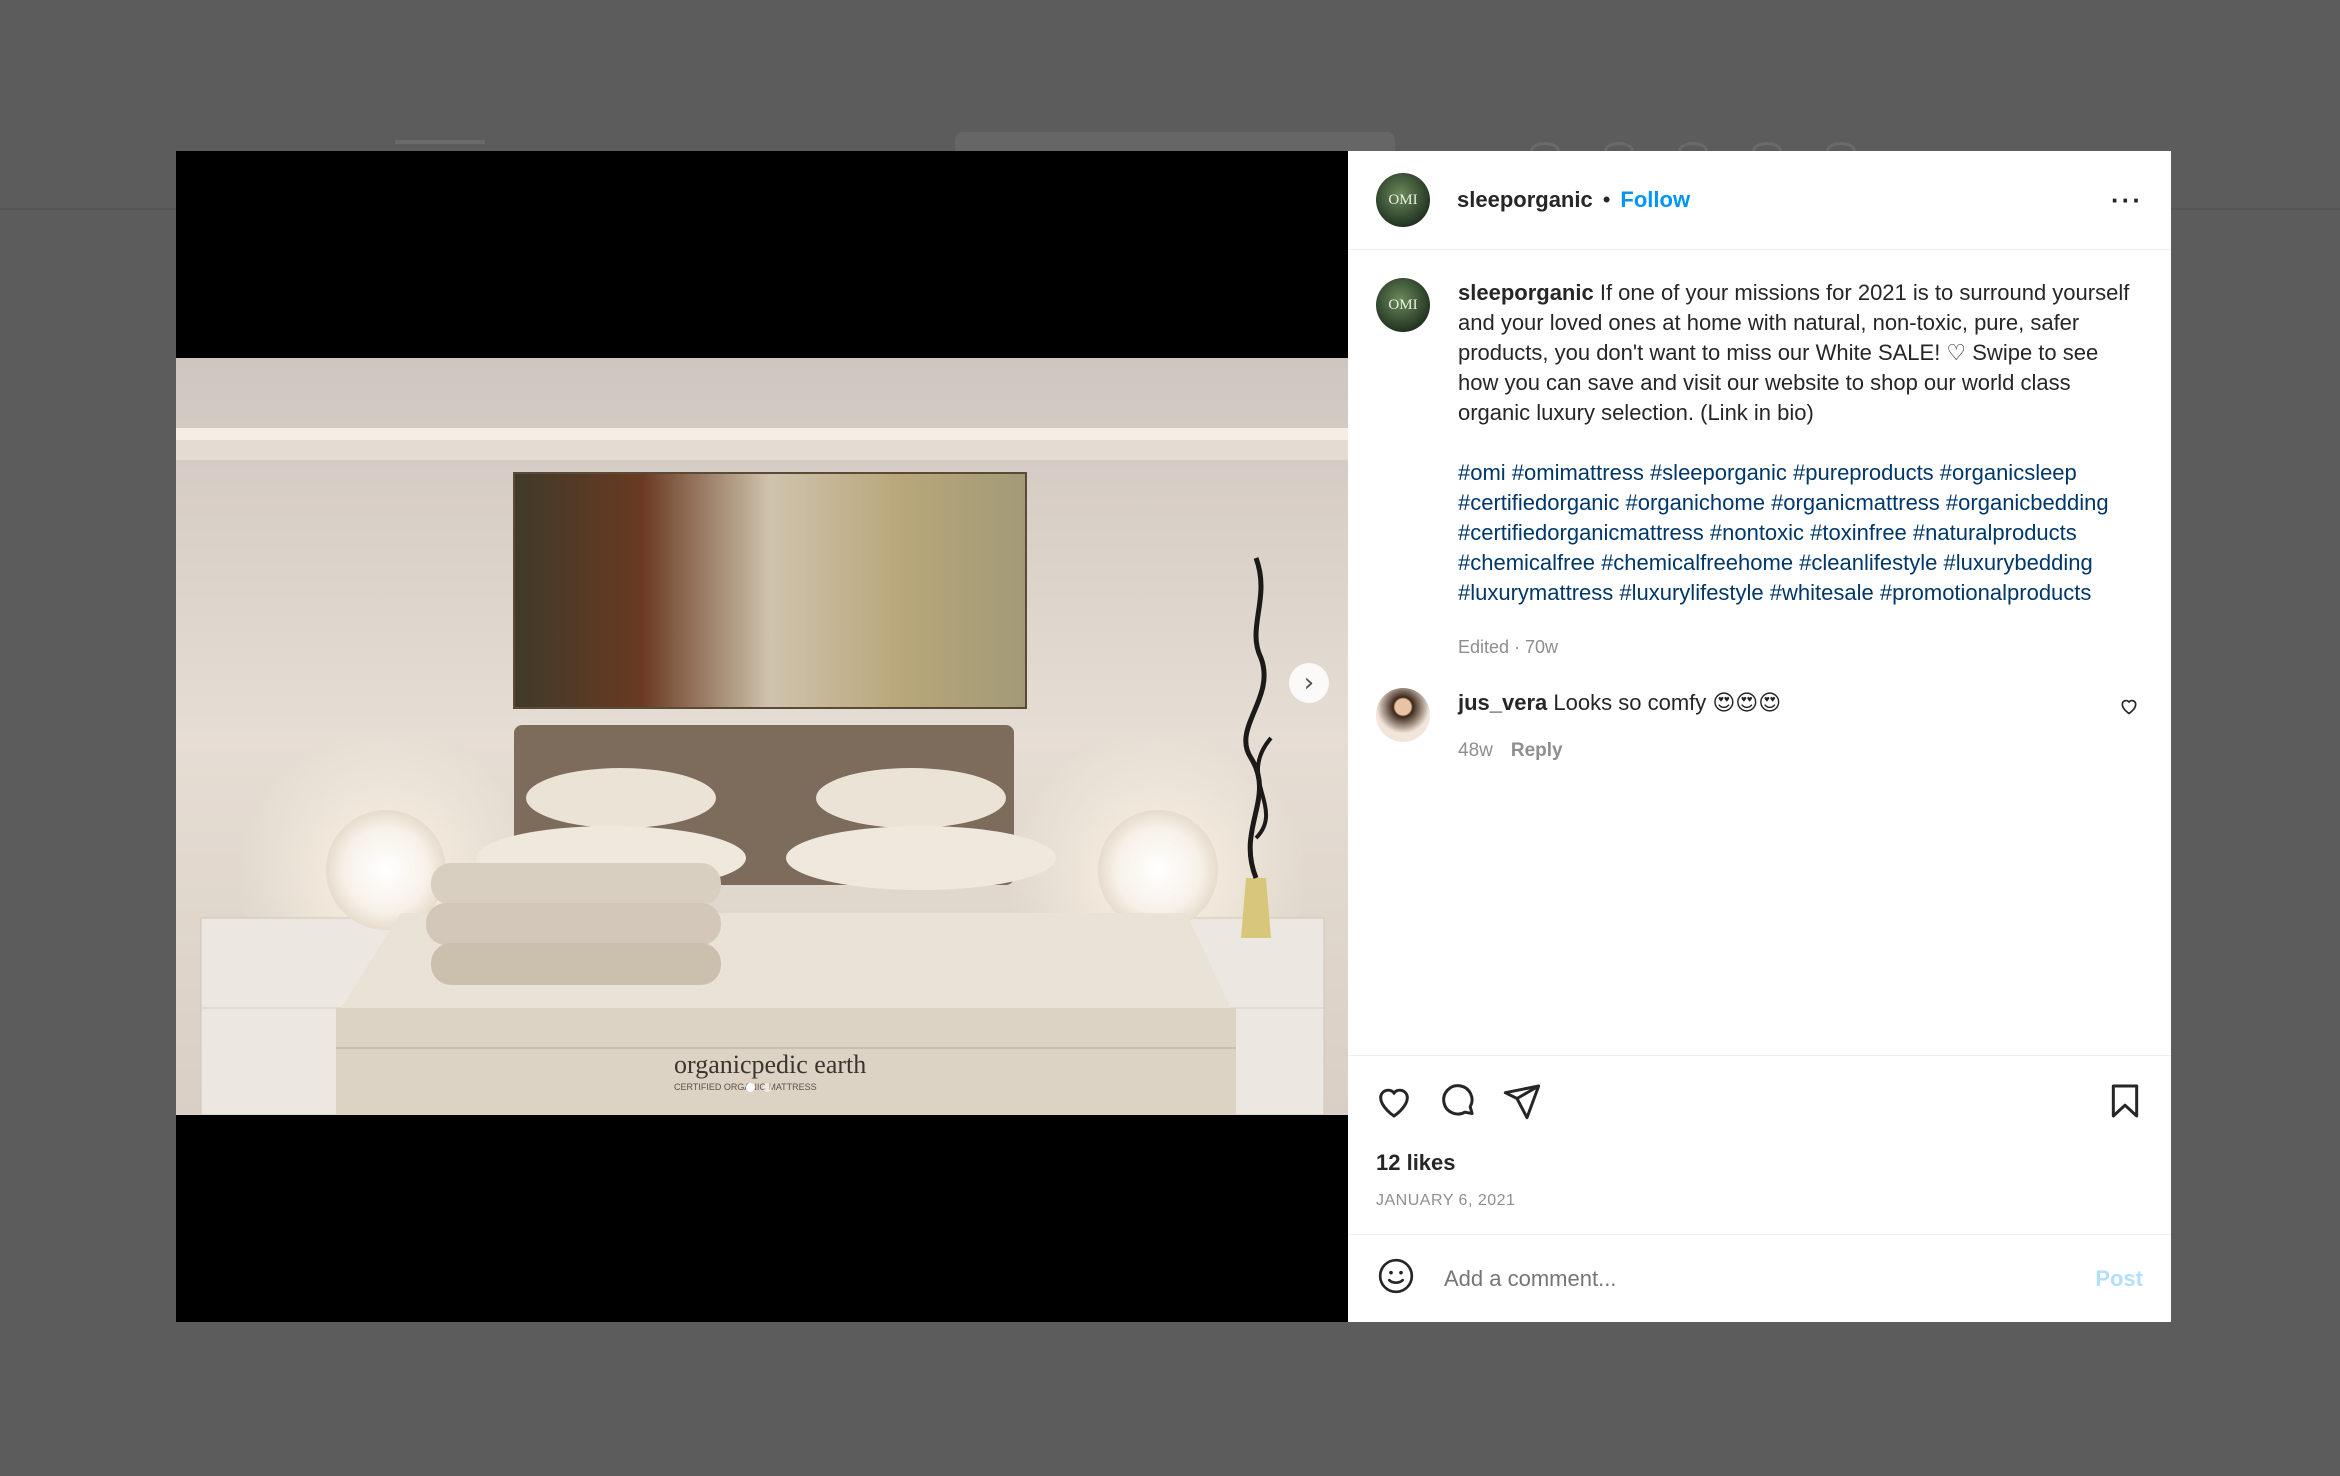 The image size is (2340, 1476). I want to click on caption-username: sleeporganic, so click(1526, 292).